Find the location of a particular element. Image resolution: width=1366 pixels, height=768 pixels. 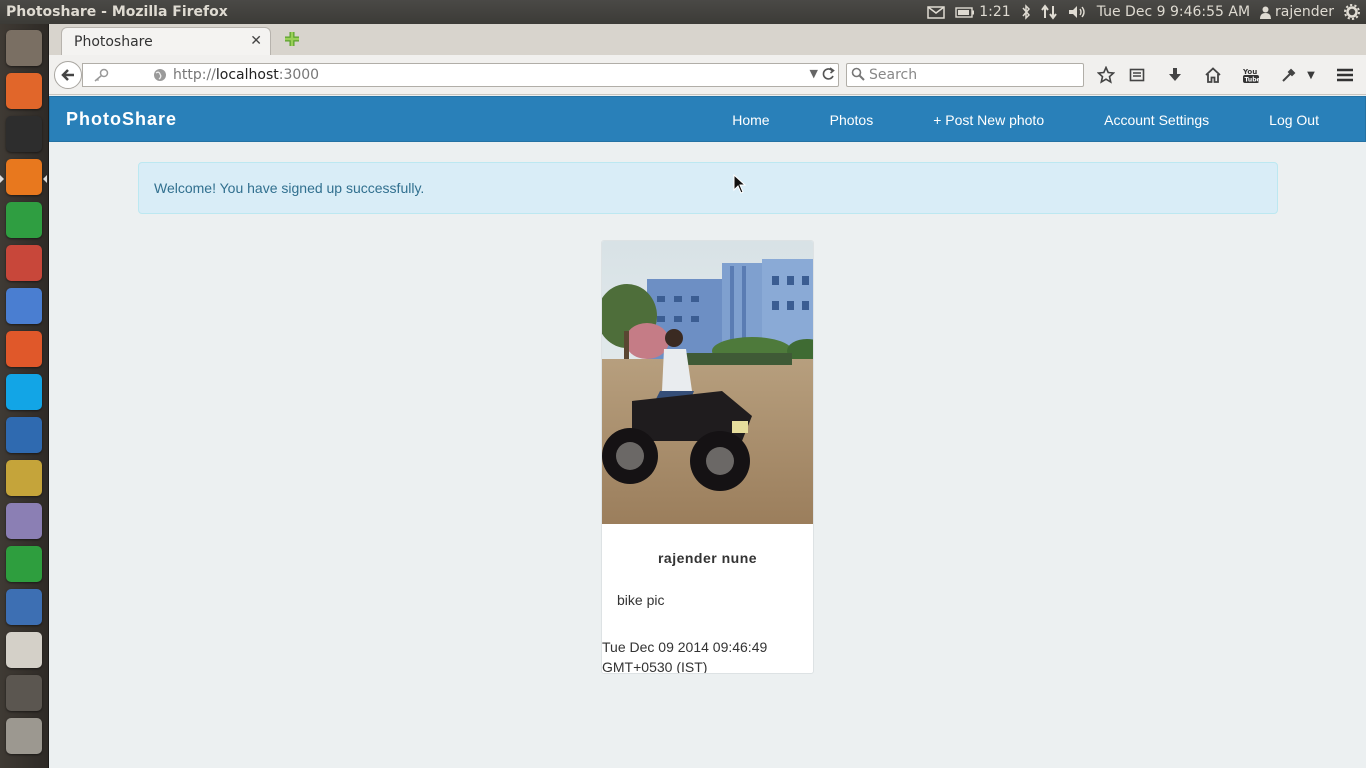

back-arrow-icon is located at coordinates (67, 75).